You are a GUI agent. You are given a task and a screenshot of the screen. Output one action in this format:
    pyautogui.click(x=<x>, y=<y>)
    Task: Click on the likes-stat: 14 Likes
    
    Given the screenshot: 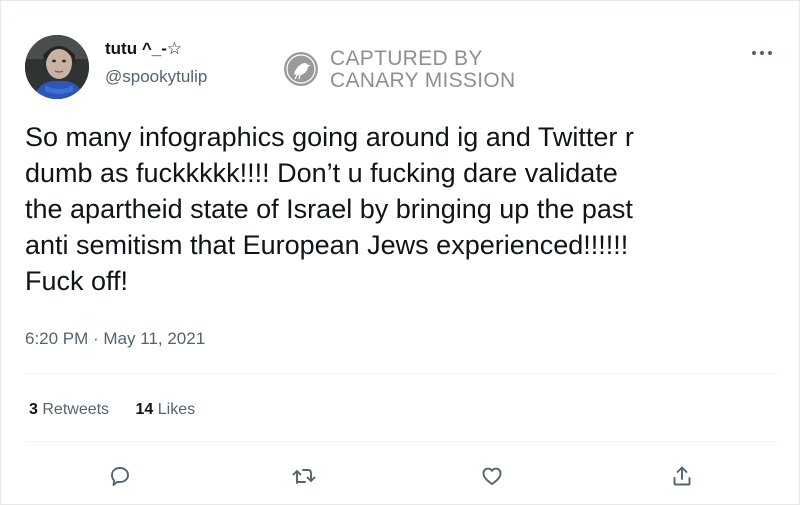 What is the action you would take?
    pyautogui.click(x=166, y=409)
    